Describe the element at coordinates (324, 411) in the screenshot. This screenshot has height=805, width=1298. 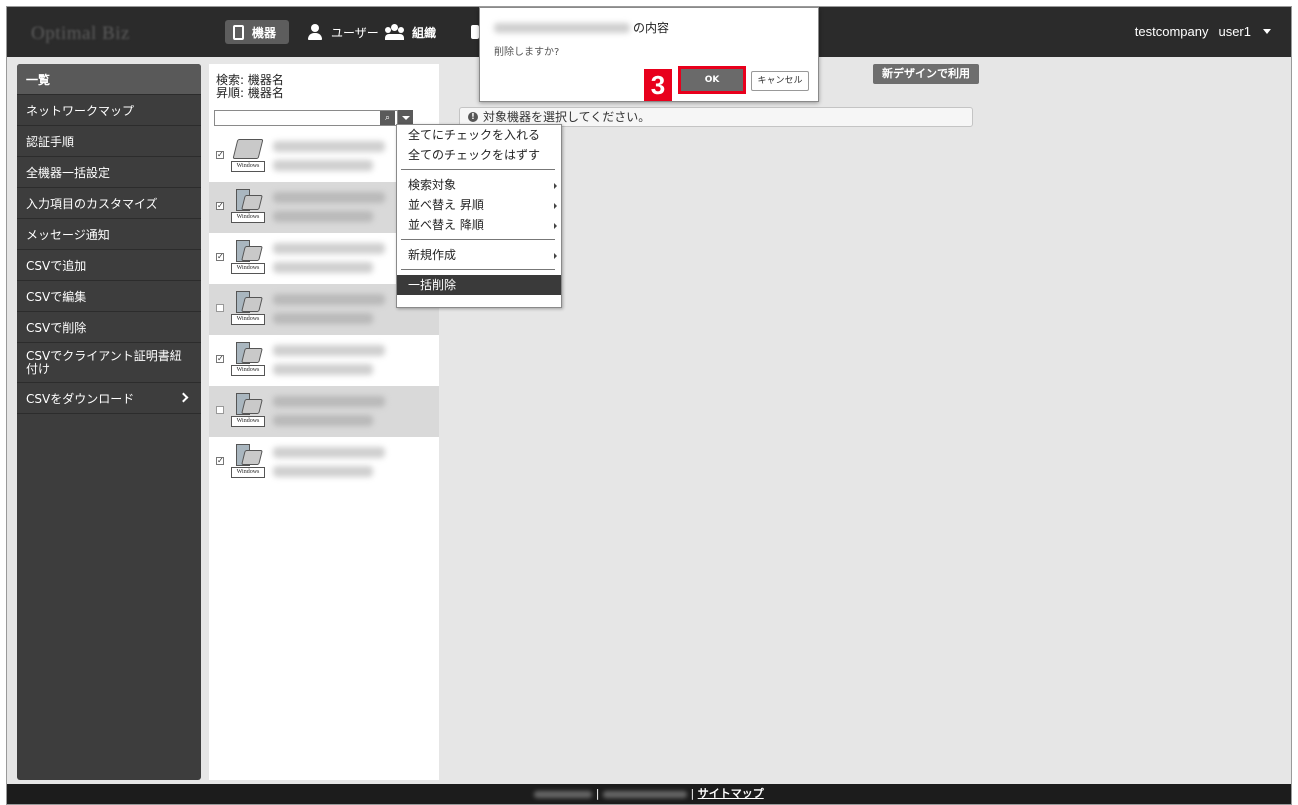
I see `device-list-item: Windows` at that location.